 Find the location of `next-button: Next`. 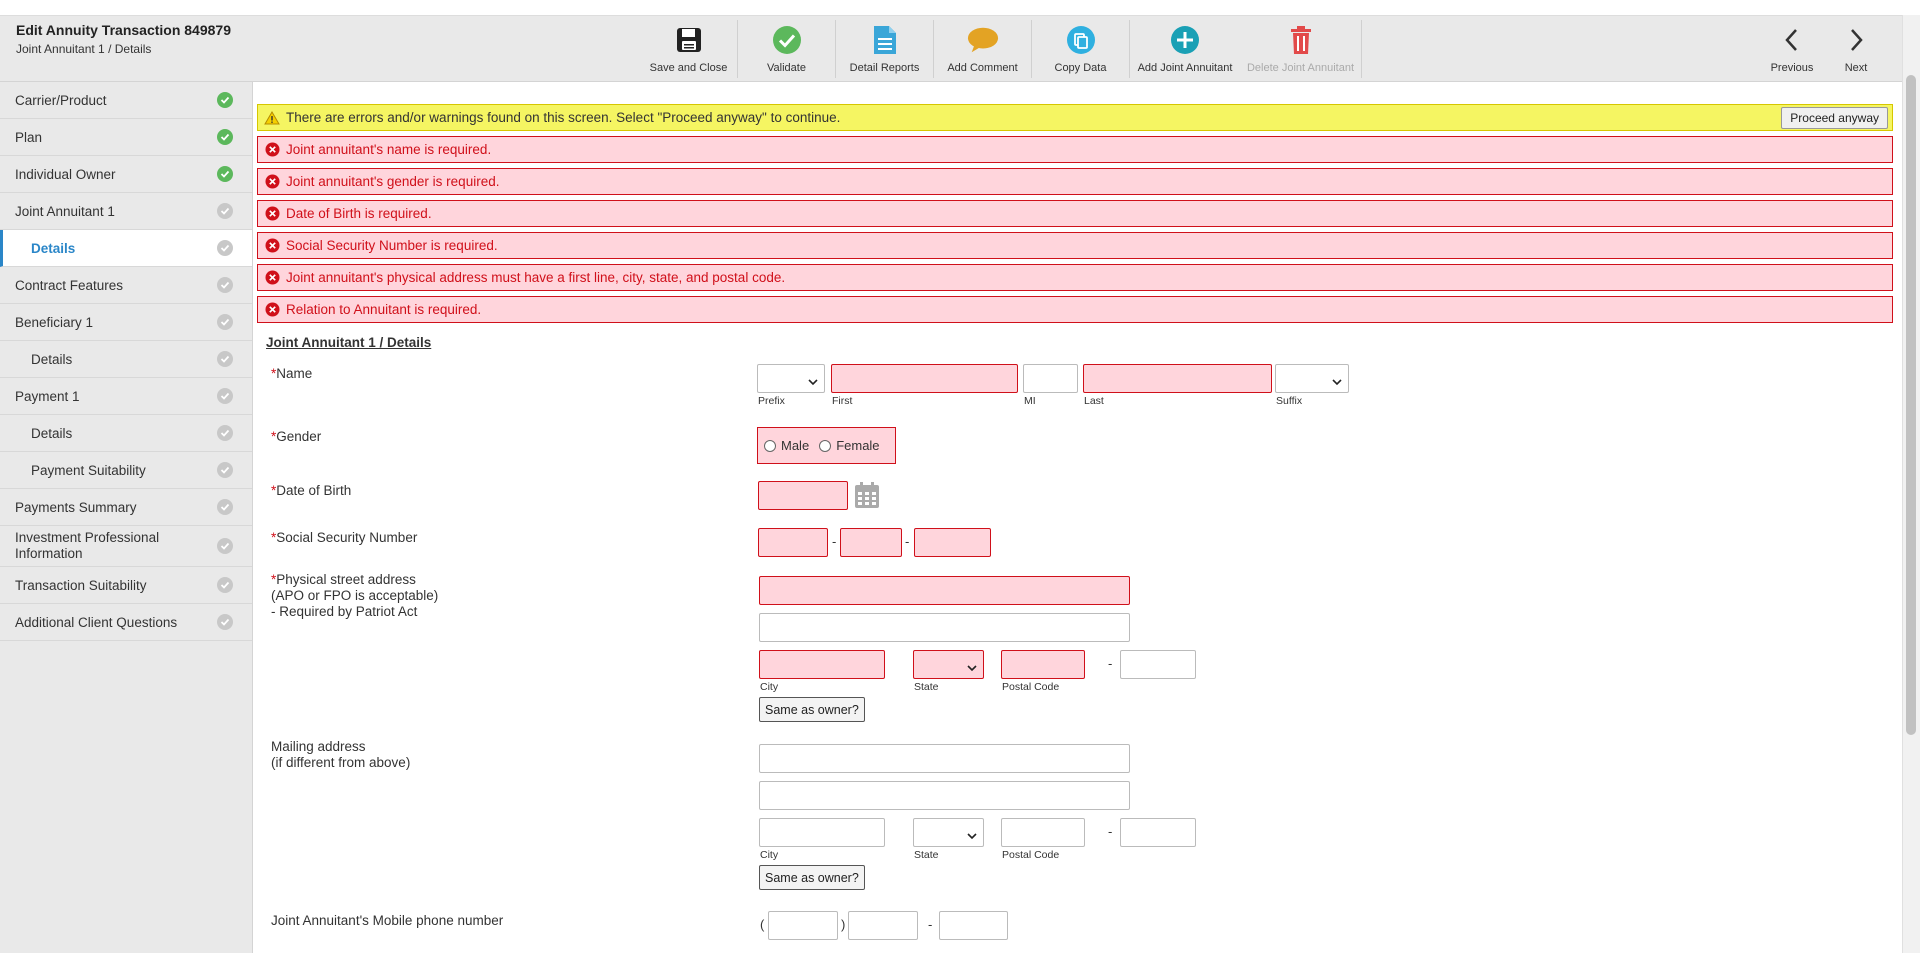

next-button: Next is located at coordinates (1856, 49).